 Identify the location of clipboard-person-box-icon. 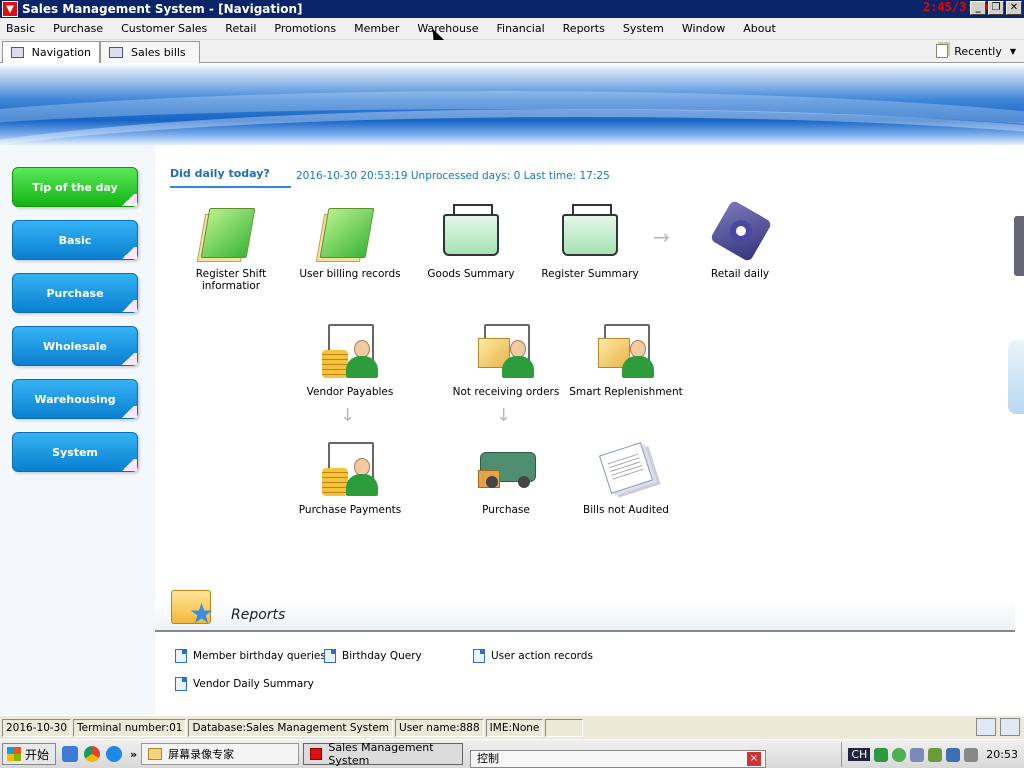
(506, 350).